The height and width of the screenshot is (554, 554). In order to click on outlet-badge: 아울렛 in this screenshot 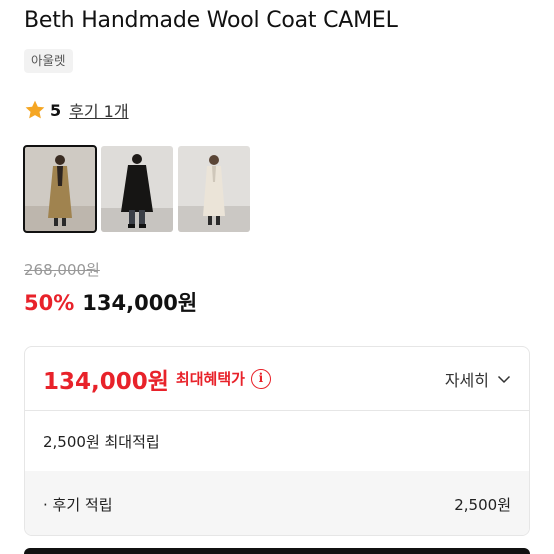, I will do `click(48, 61)`.